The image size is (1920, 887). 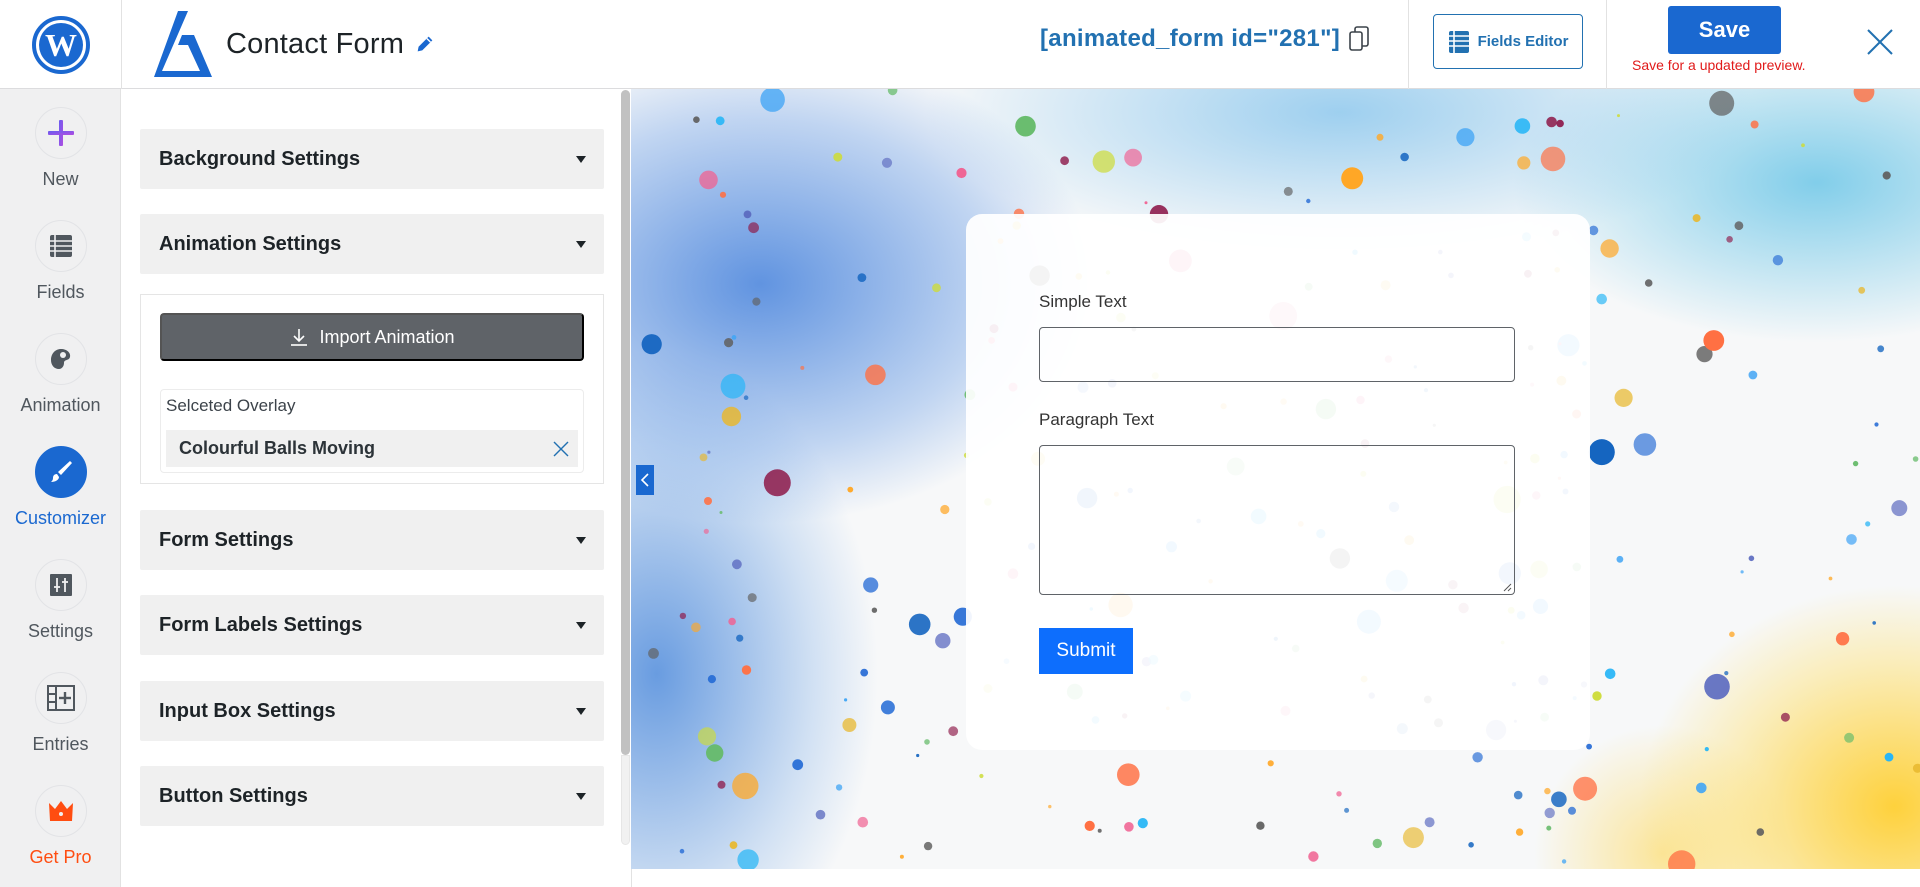 I want to click on accordion-button-settings: Button Settings, so click(x=372, y=796).